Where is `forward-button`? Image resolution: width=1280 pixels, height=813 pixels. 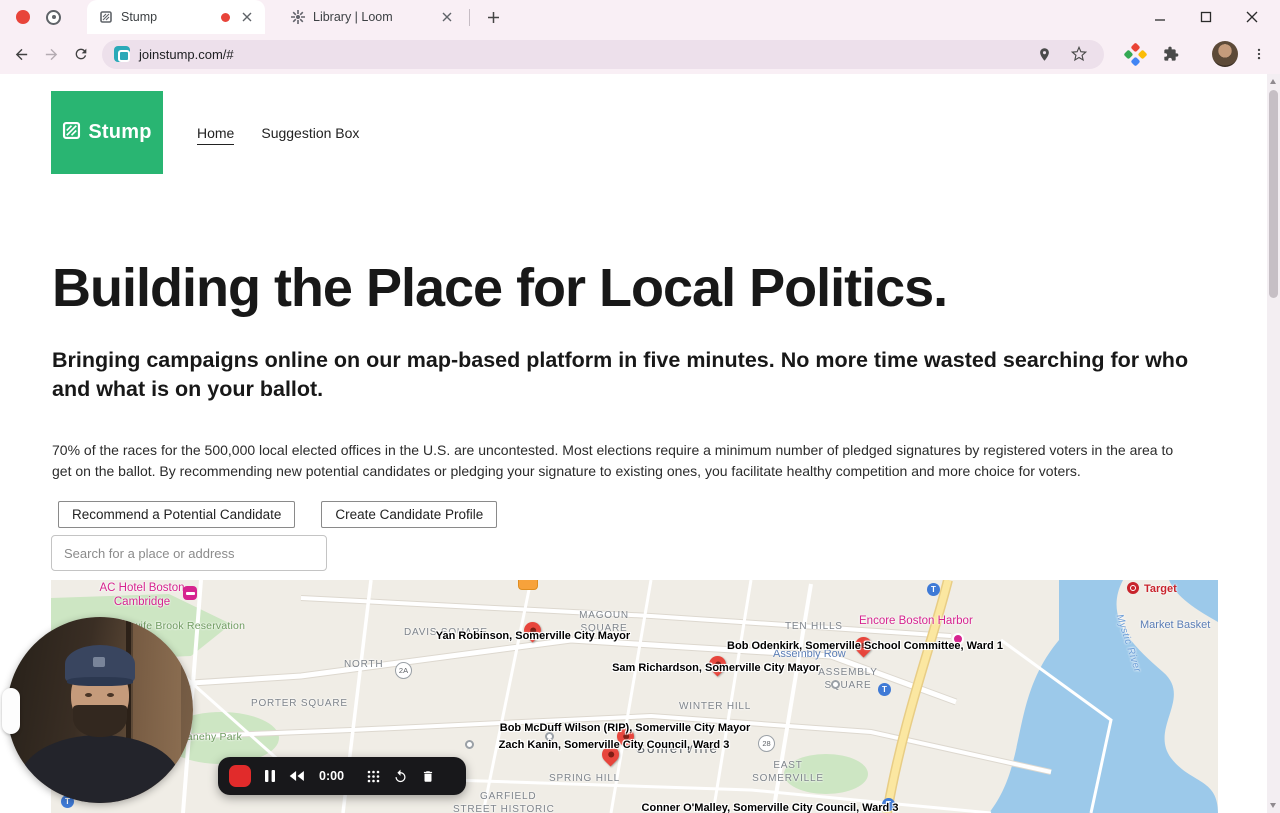
forward-button is located at coordinates (51, 54).